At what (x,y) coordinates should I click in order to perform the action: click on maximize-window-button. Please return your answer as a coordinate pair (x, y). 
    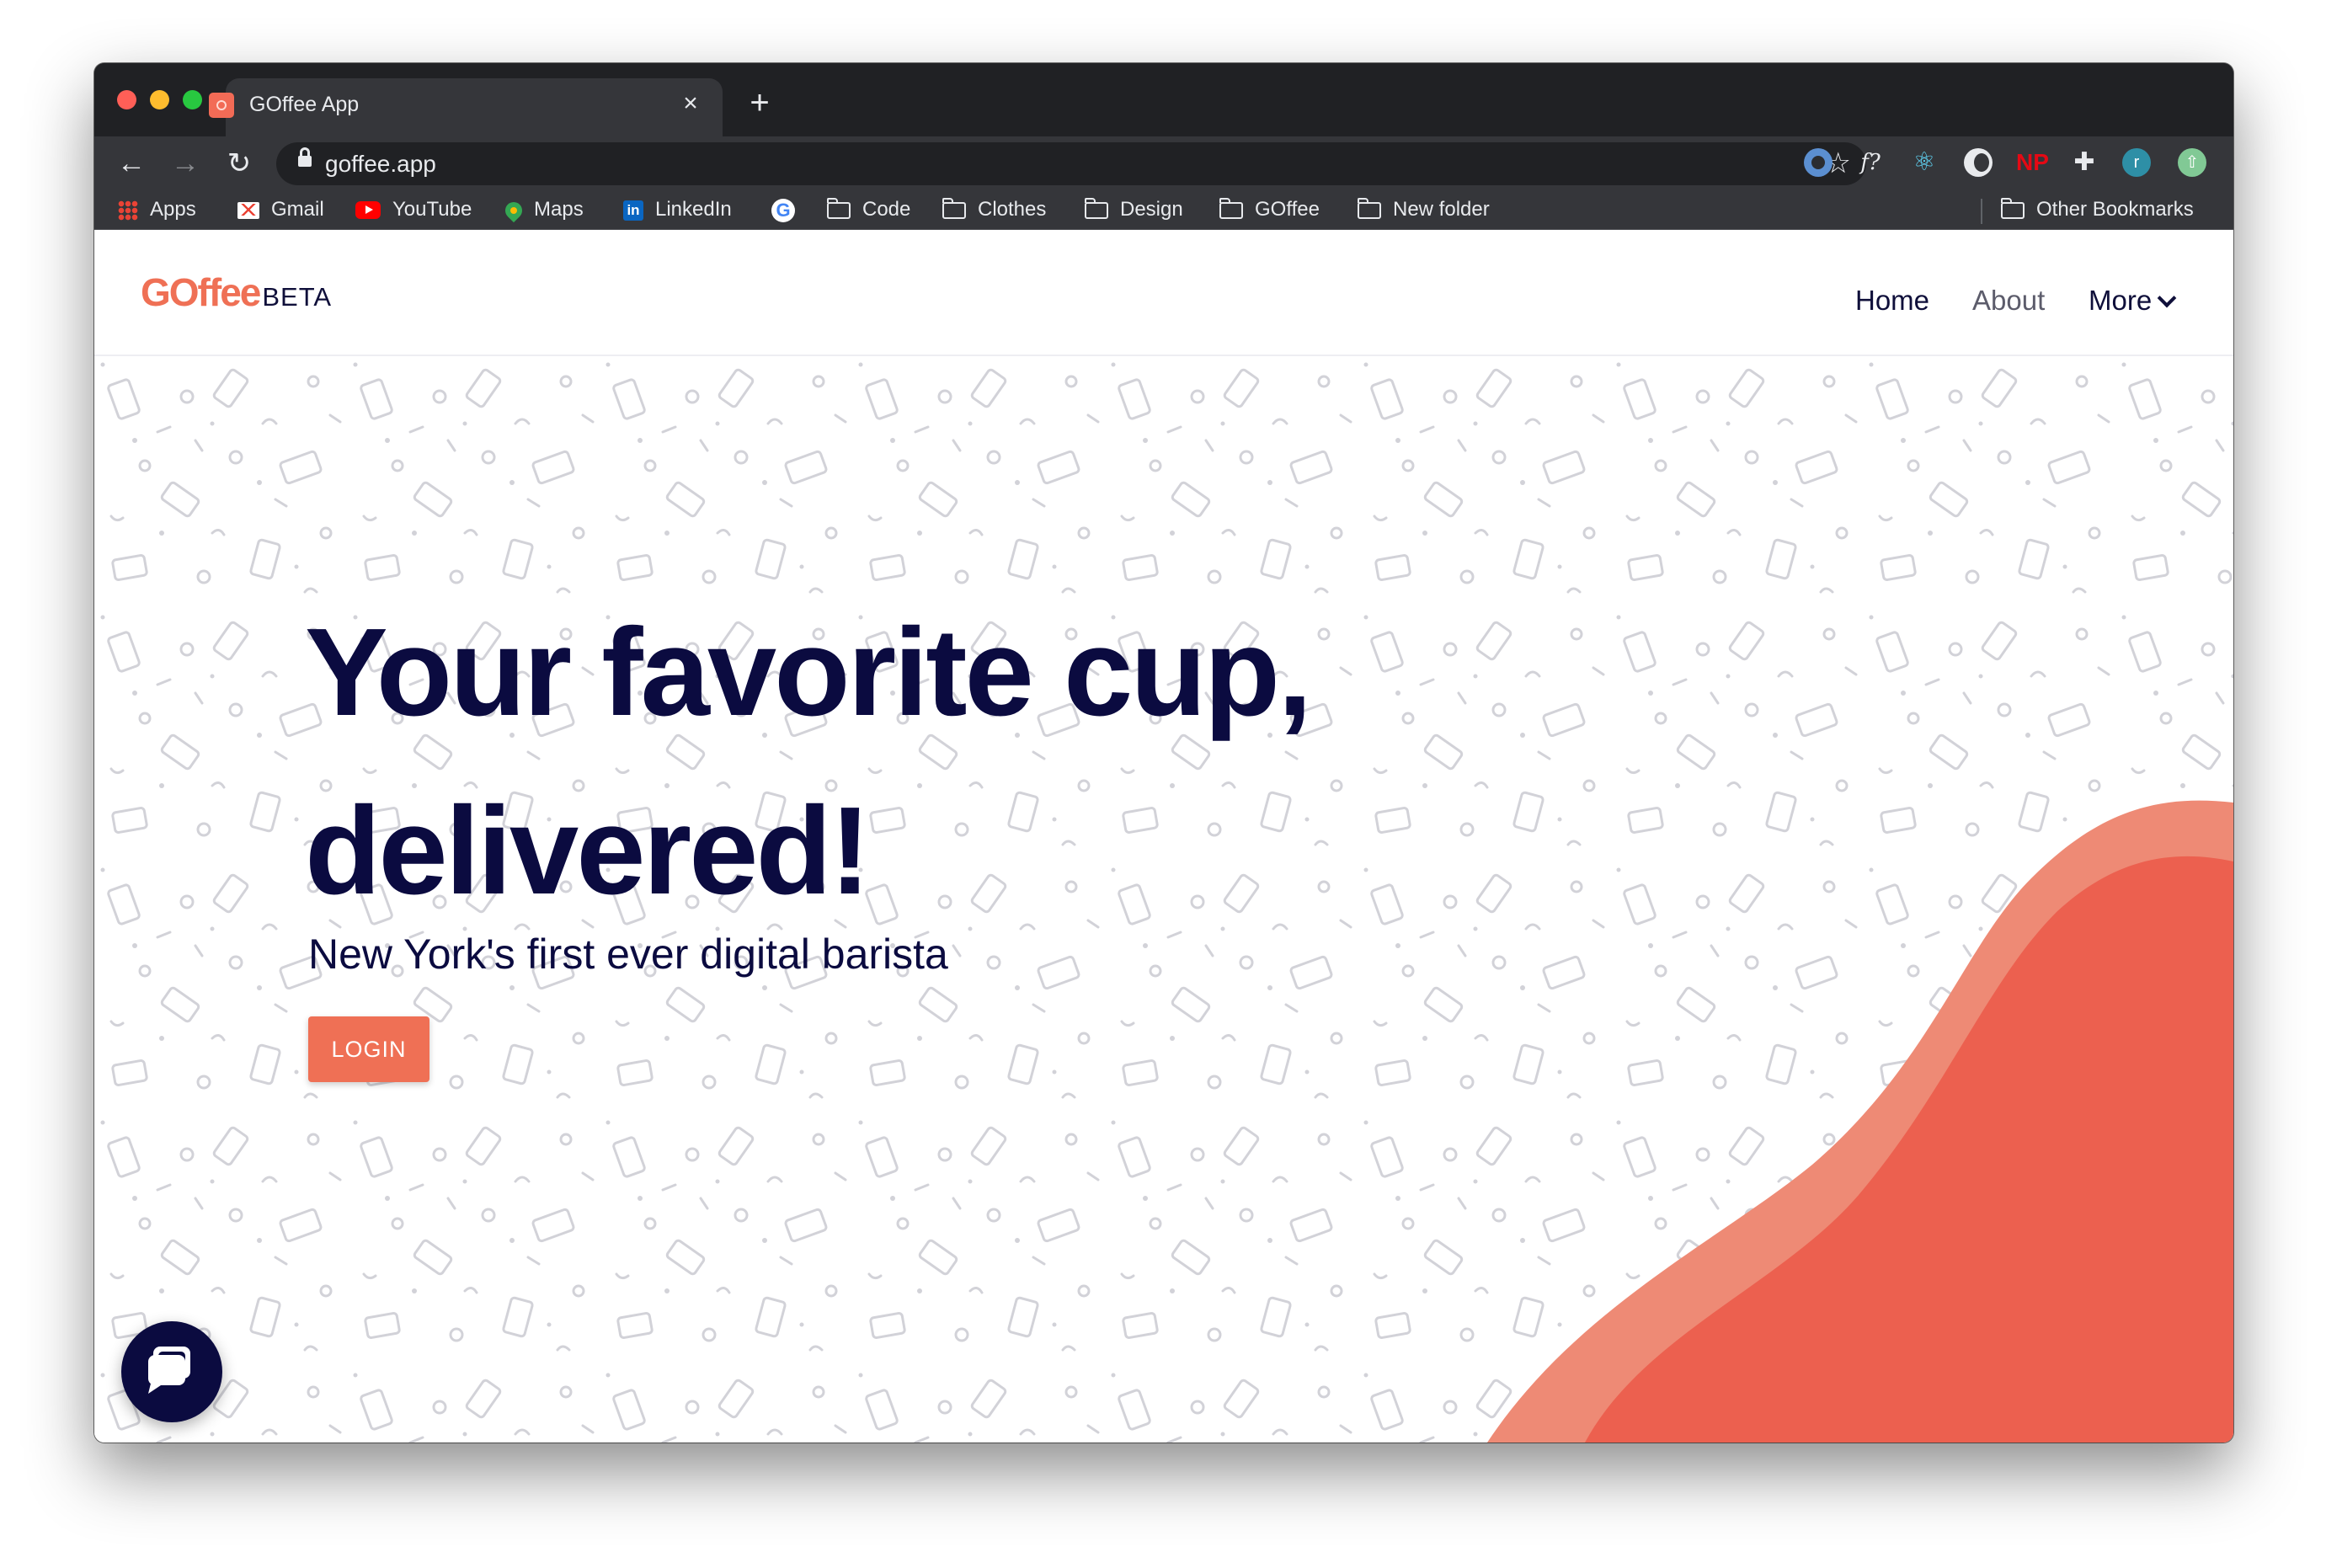
    Looking at the image, I should click on (193, 99).